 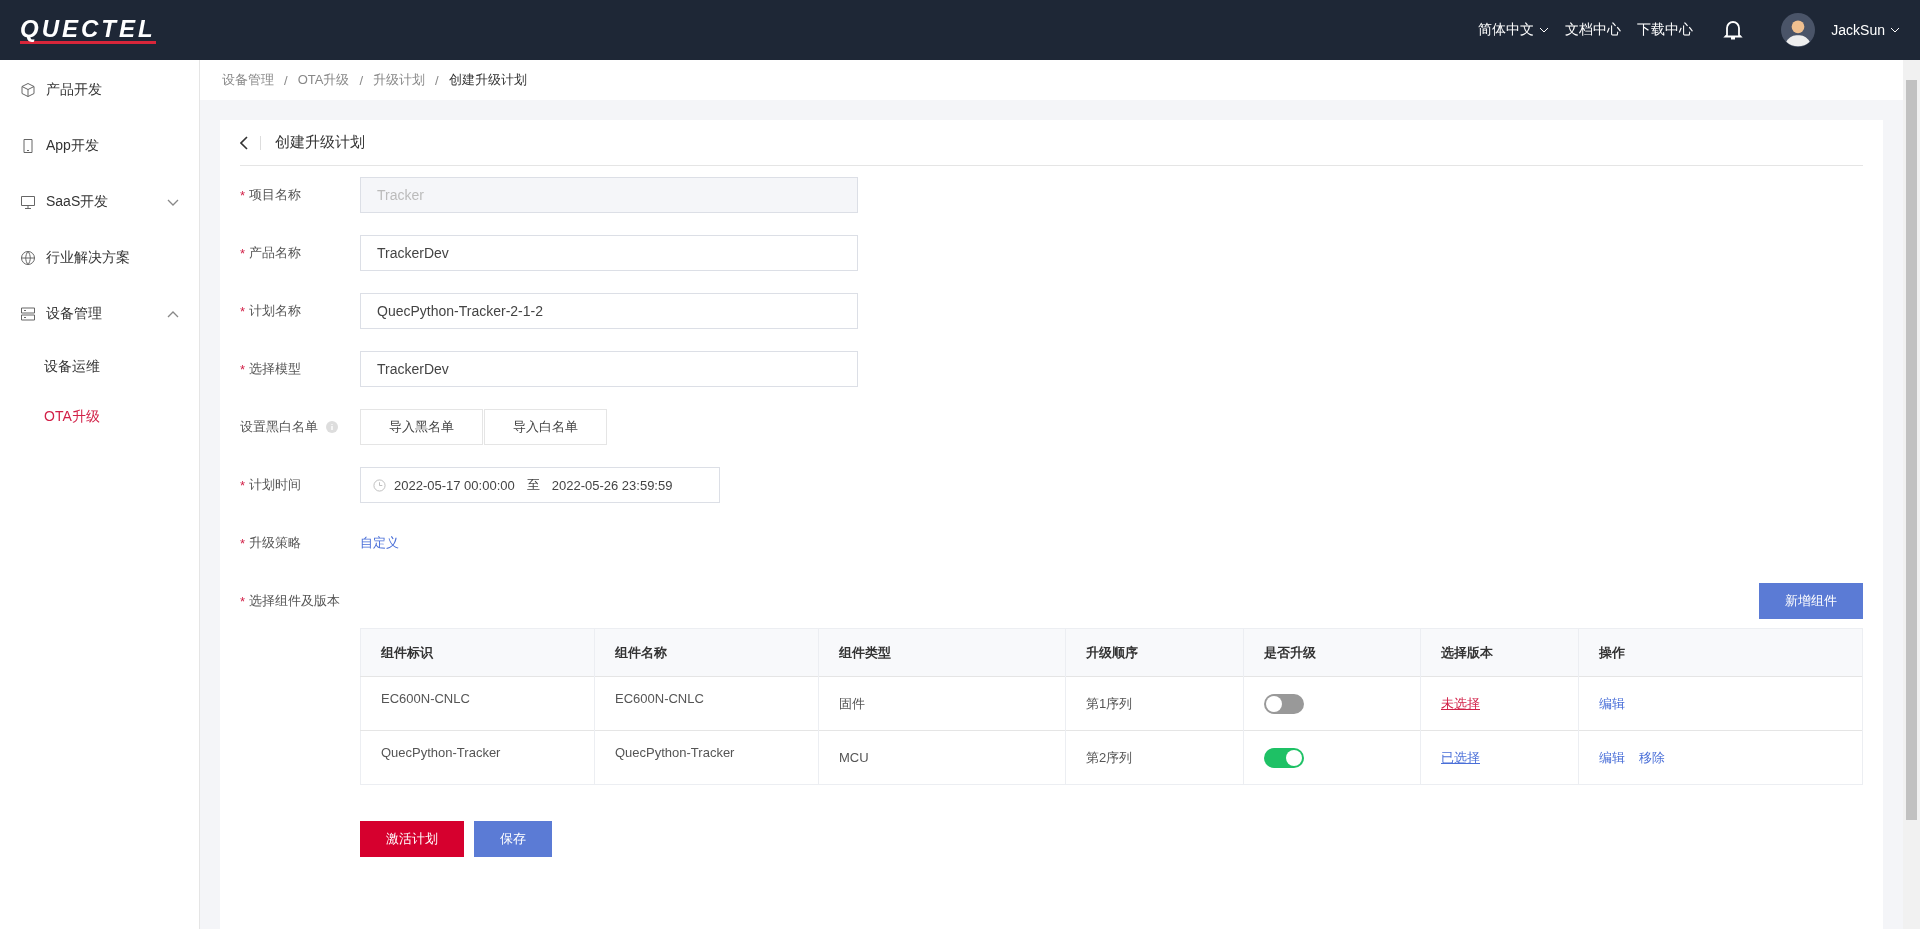 What do you see at coordinates (28, 146) in the screenshot?
I see `phone-icon` at bounding box center [28, 146].